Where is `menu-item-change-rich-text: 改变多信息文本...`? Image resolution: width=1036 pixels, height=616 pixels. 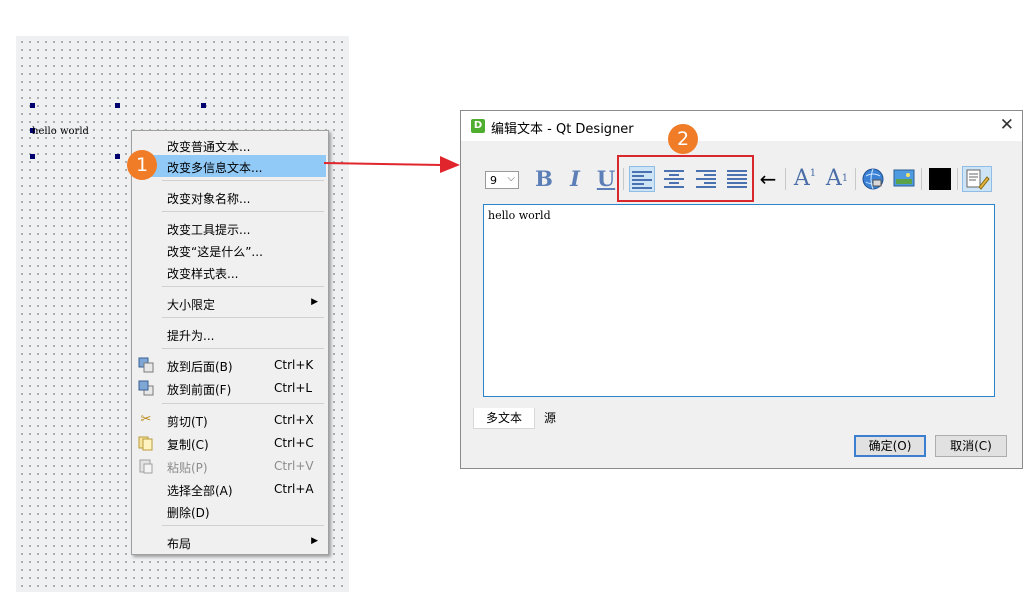 menu-item-change-rich-text: 改变多信息文本... is located at coordinates (230, 166).